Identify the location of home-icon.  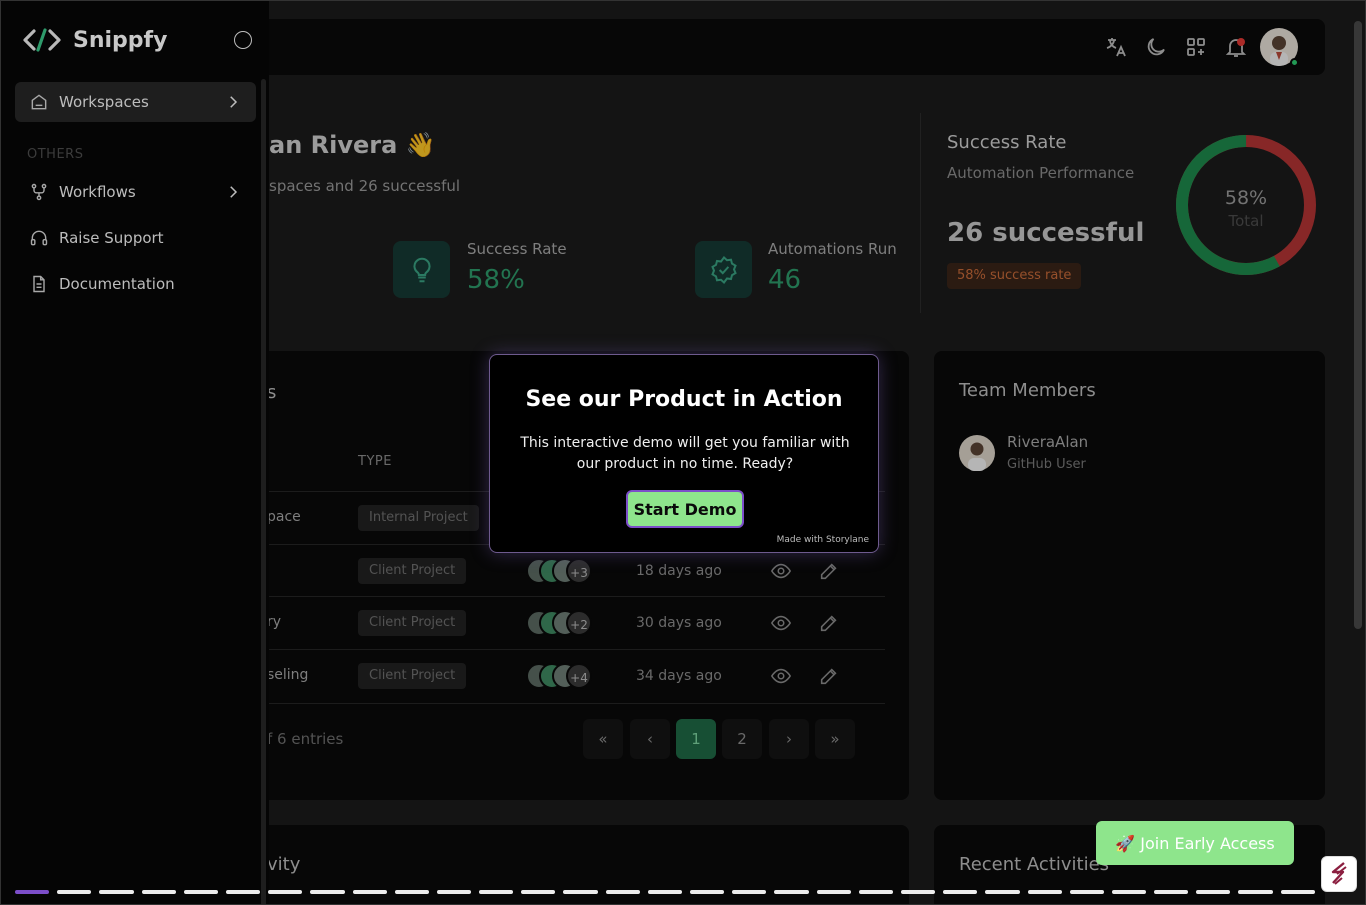
(39, 102).